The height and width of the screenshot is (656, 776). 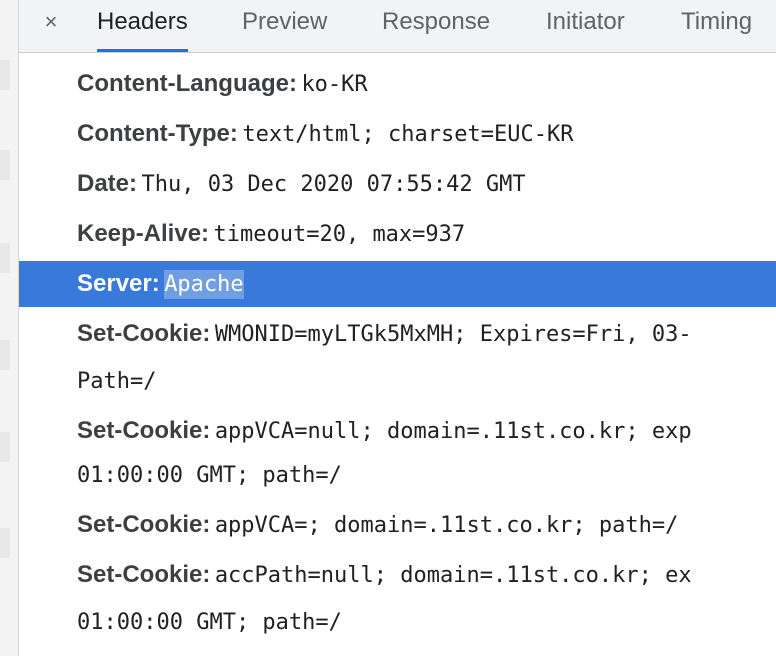 What do you see at coordinates (204, 284) in the screenshot?
I see `header-value-selected: Apache` at bounding box center [204, 284].